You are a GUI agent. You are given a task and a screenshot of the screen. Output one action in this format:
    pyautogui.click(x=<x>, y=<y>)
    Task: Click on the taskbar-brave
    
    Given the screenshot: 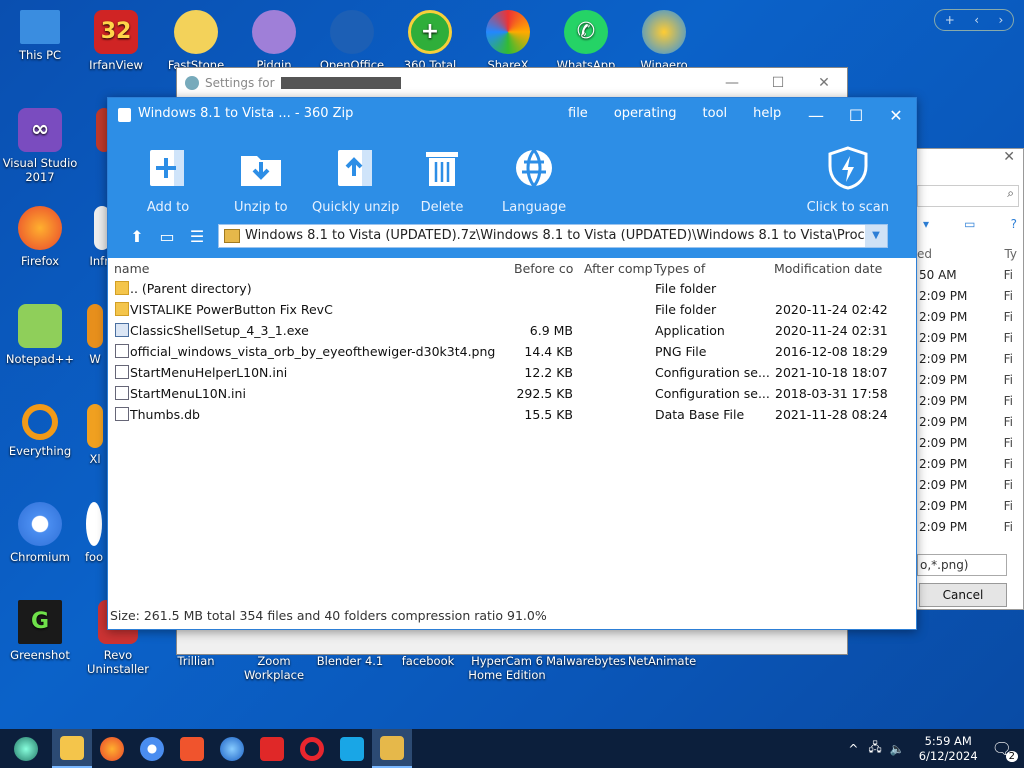 What is the action you would take?
    pyautogui.click(x=192, y=748)
    